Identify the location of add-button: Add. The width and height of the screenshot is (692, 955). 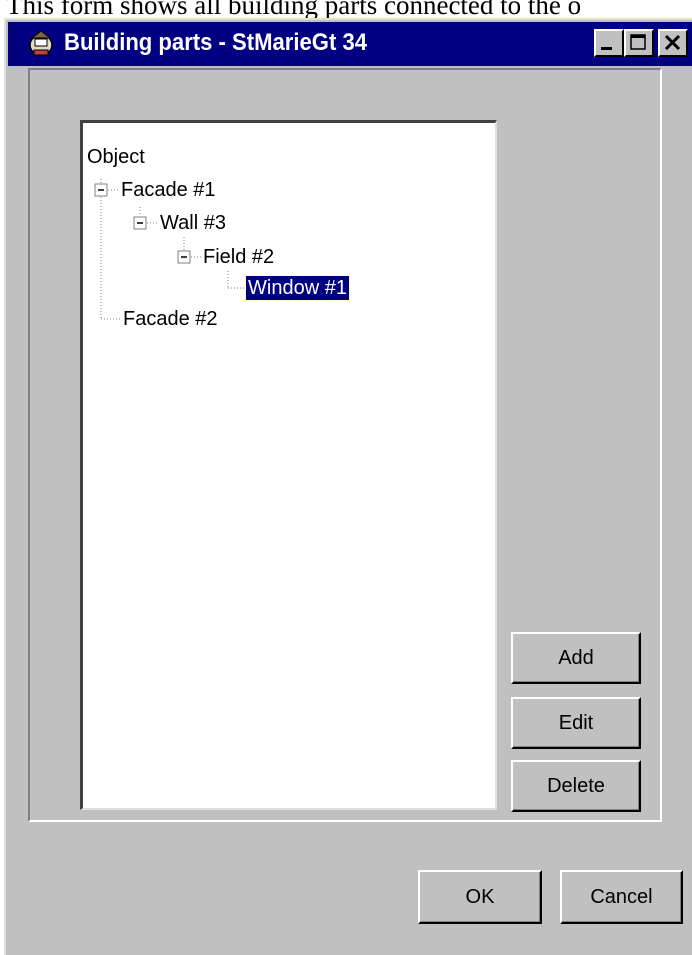
(576, 658).